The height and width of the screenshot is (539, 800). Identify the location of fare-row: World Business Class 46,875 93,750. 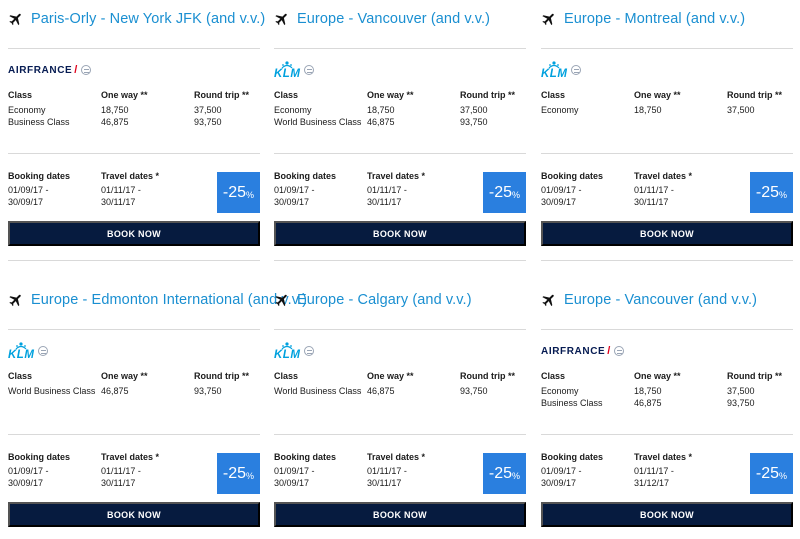
(400, 122).